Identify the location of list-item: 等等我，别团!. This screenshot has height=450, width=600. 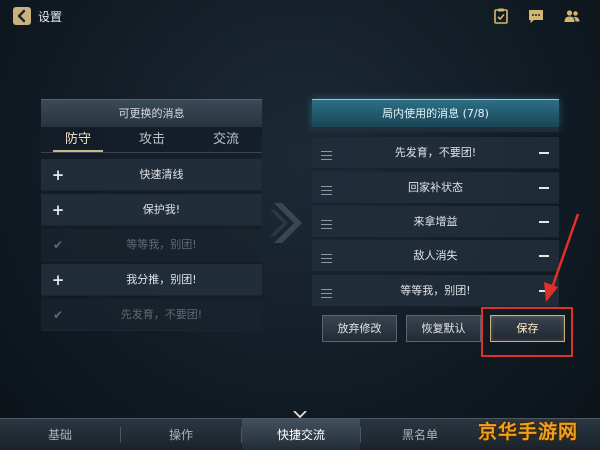
(435, 291).